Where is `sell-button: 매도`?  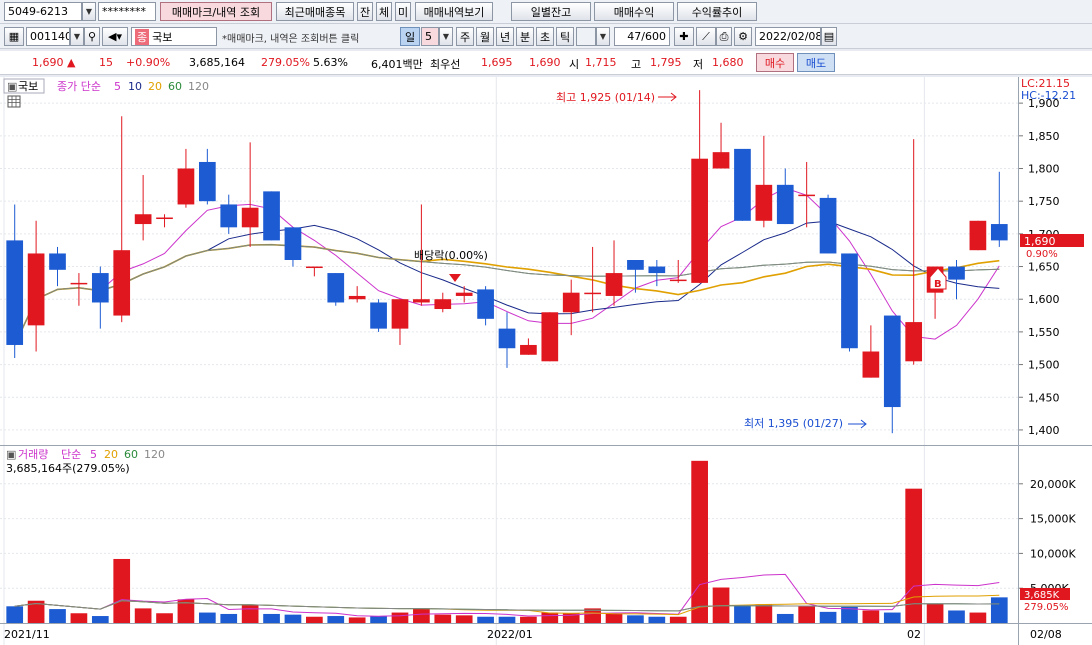
sell-button: 매도 is located at coordinates (816, 62).